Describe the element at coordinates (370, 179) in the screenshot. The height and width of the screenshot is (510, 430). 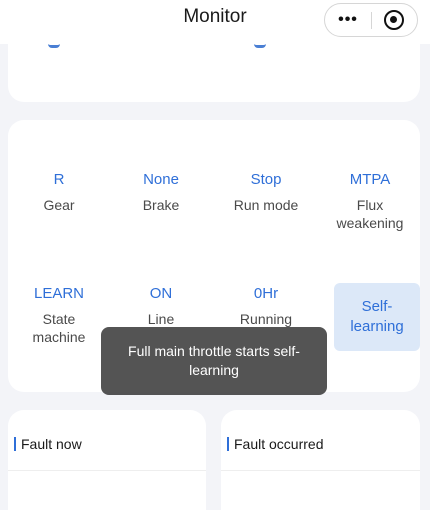
I see `param-value: MTPA` at that location.